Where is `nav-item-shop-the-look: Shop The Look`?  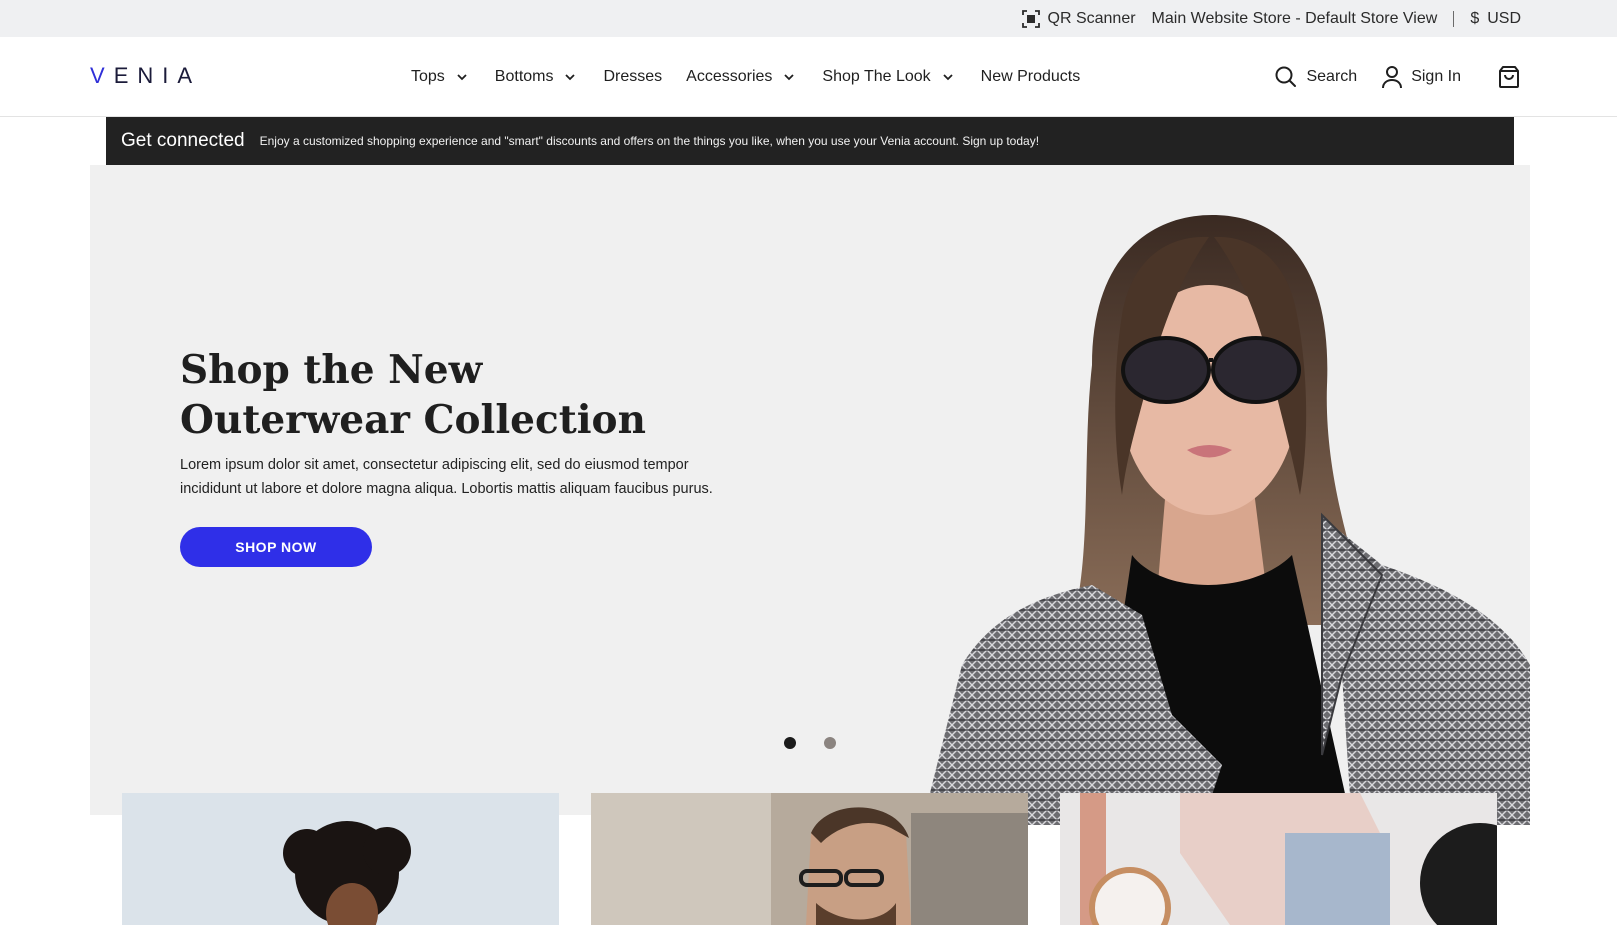 nav-item-shop-the-look: Shop The Look is located at coordinates (889, 77).